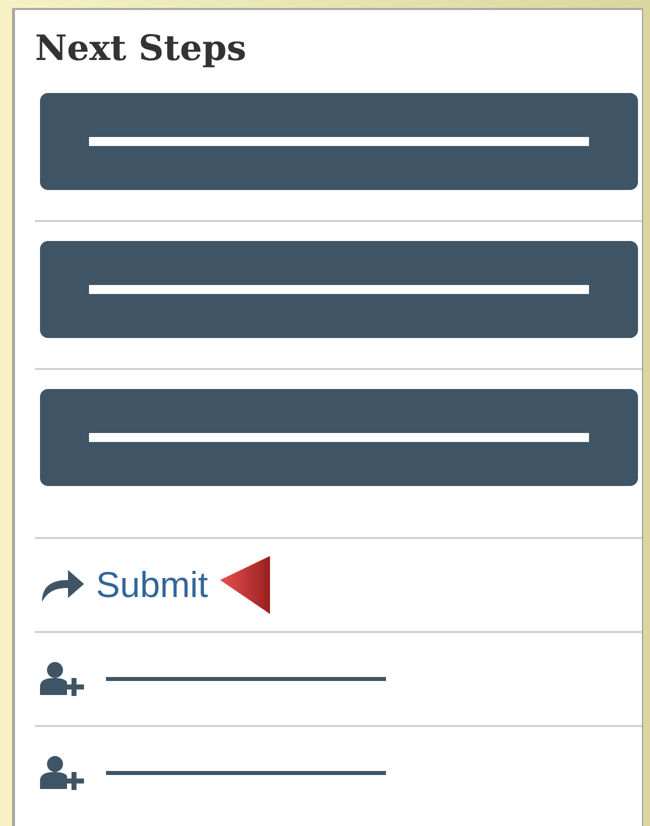 The image size is (650, 826). What do you see at coordinates (140, 49) in the screenshot?
I see `section-title: Next Steps` at bounding box center [140, 49].